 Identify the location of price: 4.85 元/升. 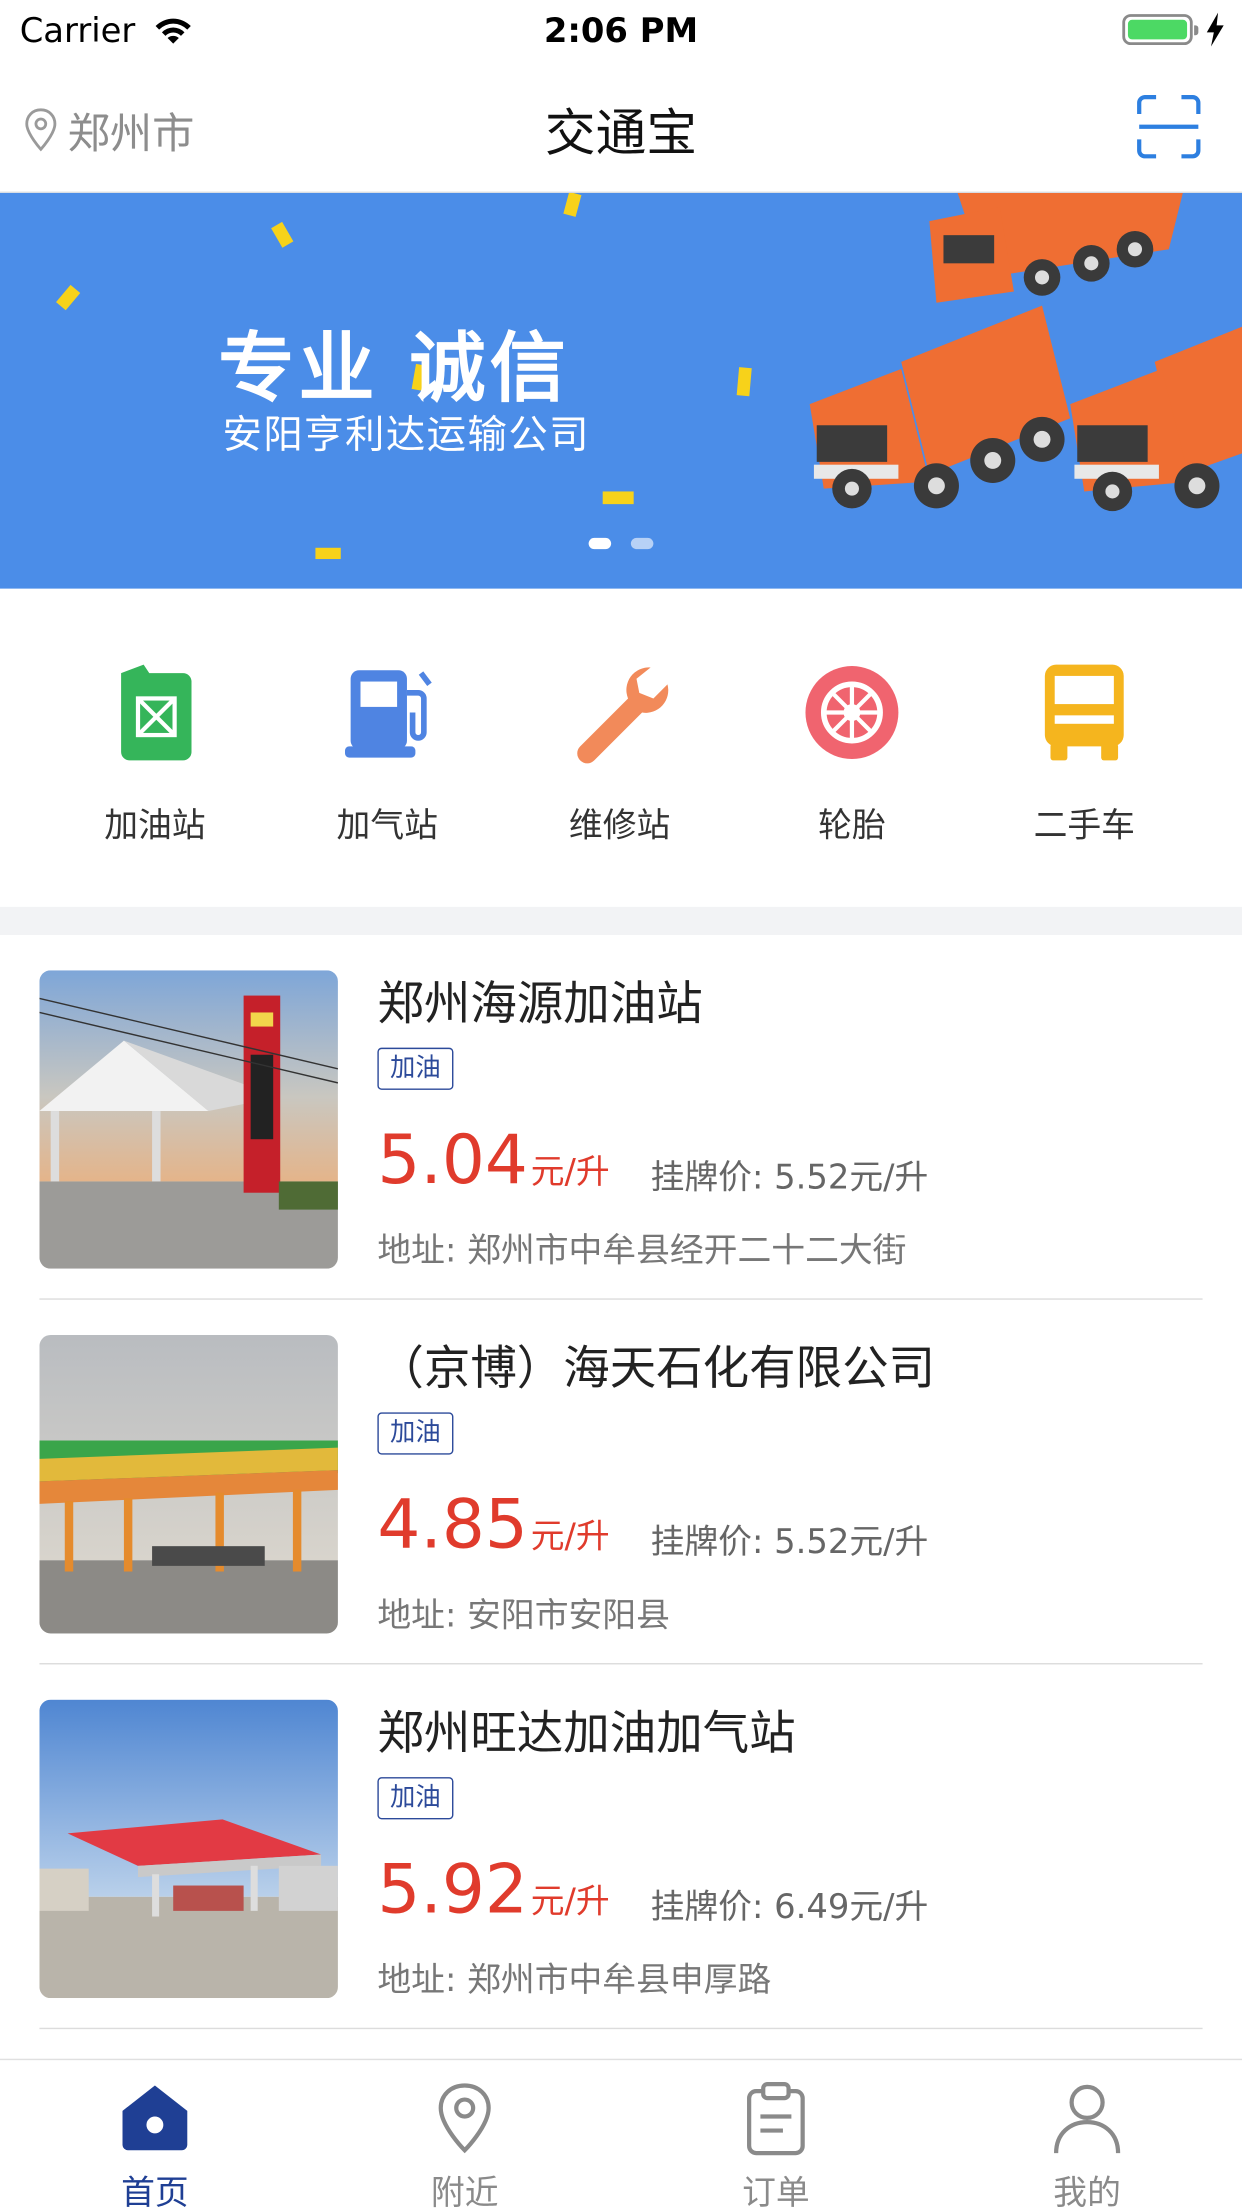
(493, 1525).